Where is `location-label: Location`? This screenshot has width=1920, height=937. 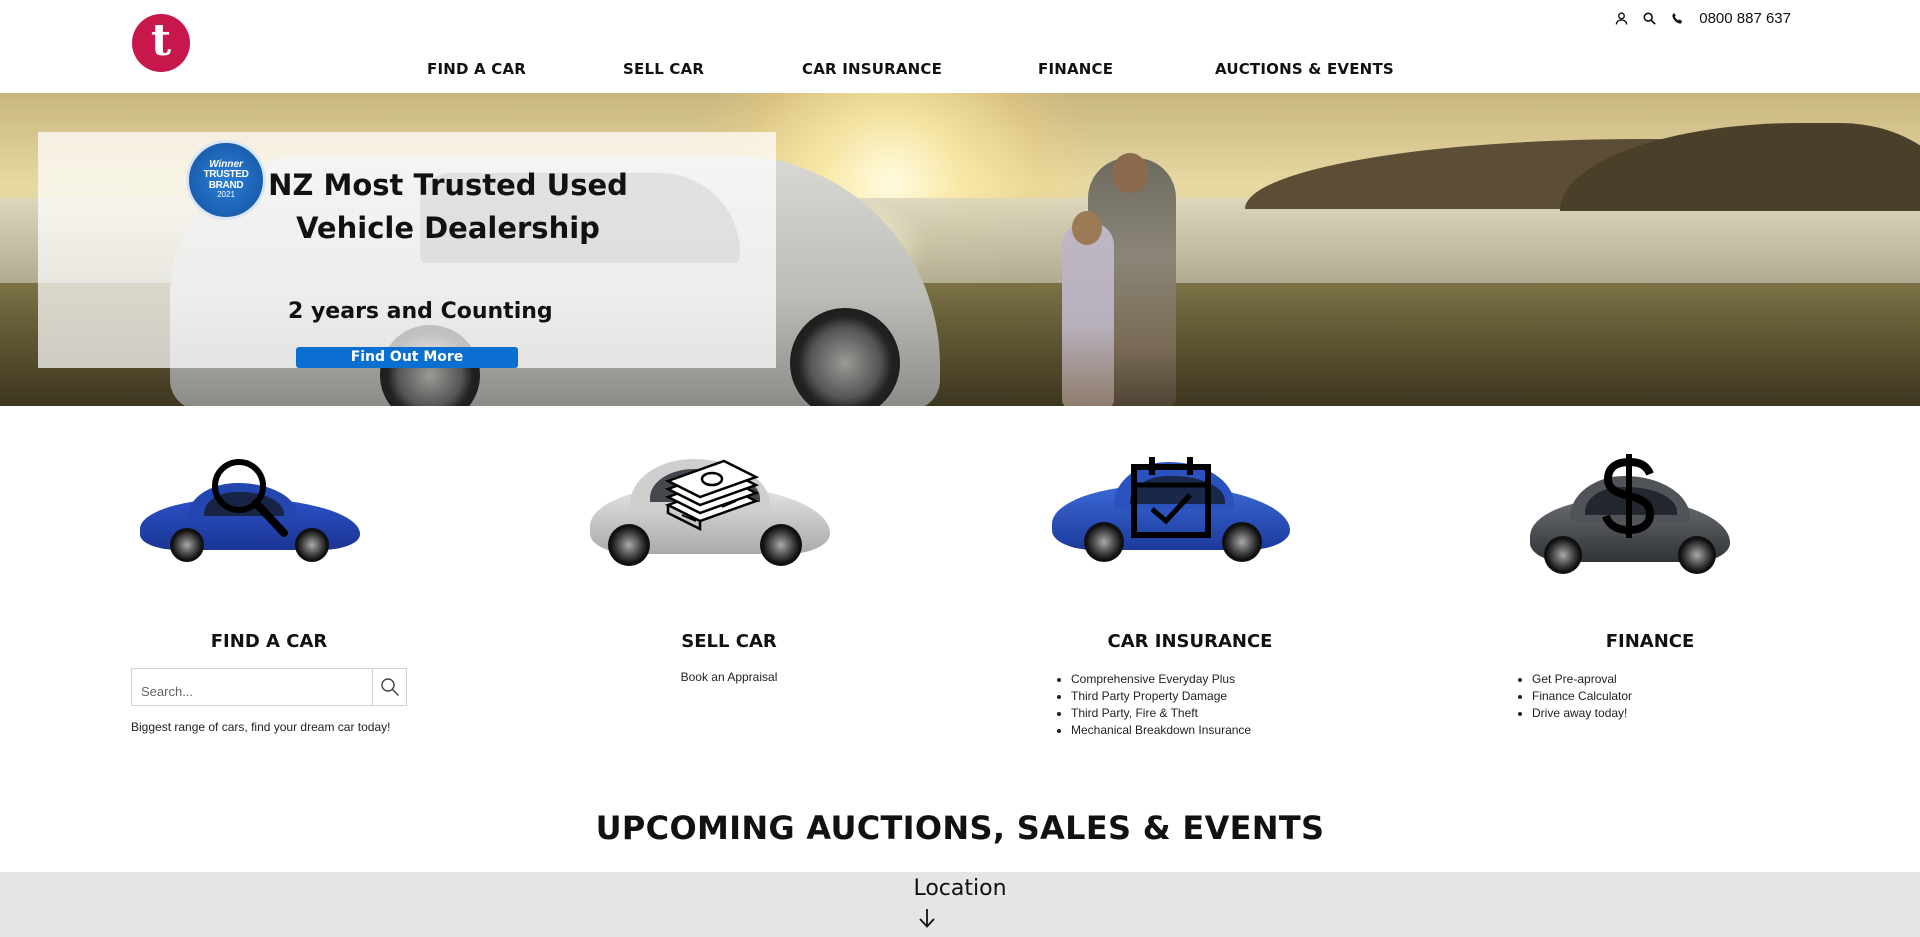
location-label: Location is located at coordinates (960, 888).